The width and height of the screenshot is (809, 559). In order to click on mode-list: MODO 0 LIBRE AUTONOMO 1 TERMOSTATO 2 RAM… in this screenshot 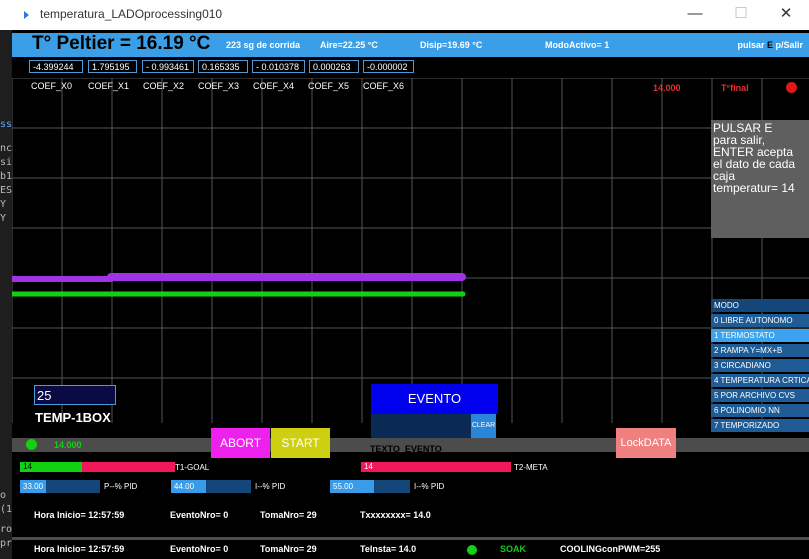, I will do `click(760, 366)`.